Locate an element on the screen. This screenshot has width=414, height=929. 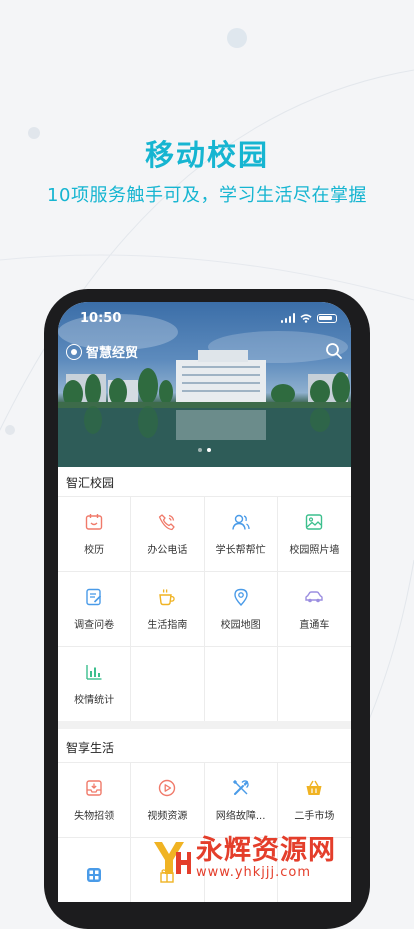
grid-item-senior-help: 学长帮帮忙 is located at coordinates (241, 534).